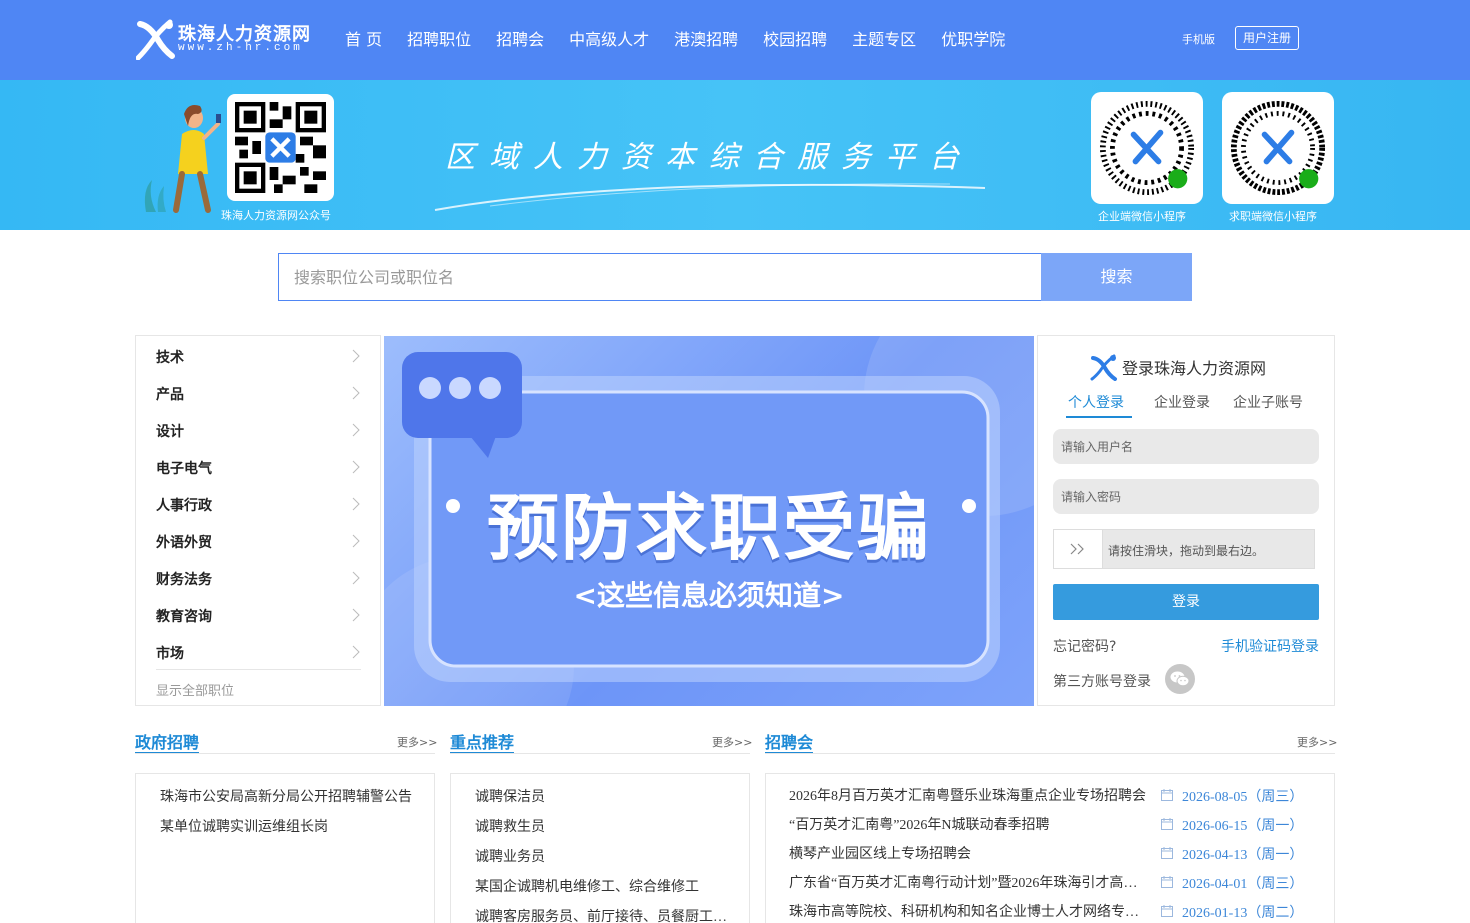 The image size is (1470, 923). What do you see at coordinates (170, 395) in the screenshot?
I see `category-label: 产品` at bounding box center [170, 395].